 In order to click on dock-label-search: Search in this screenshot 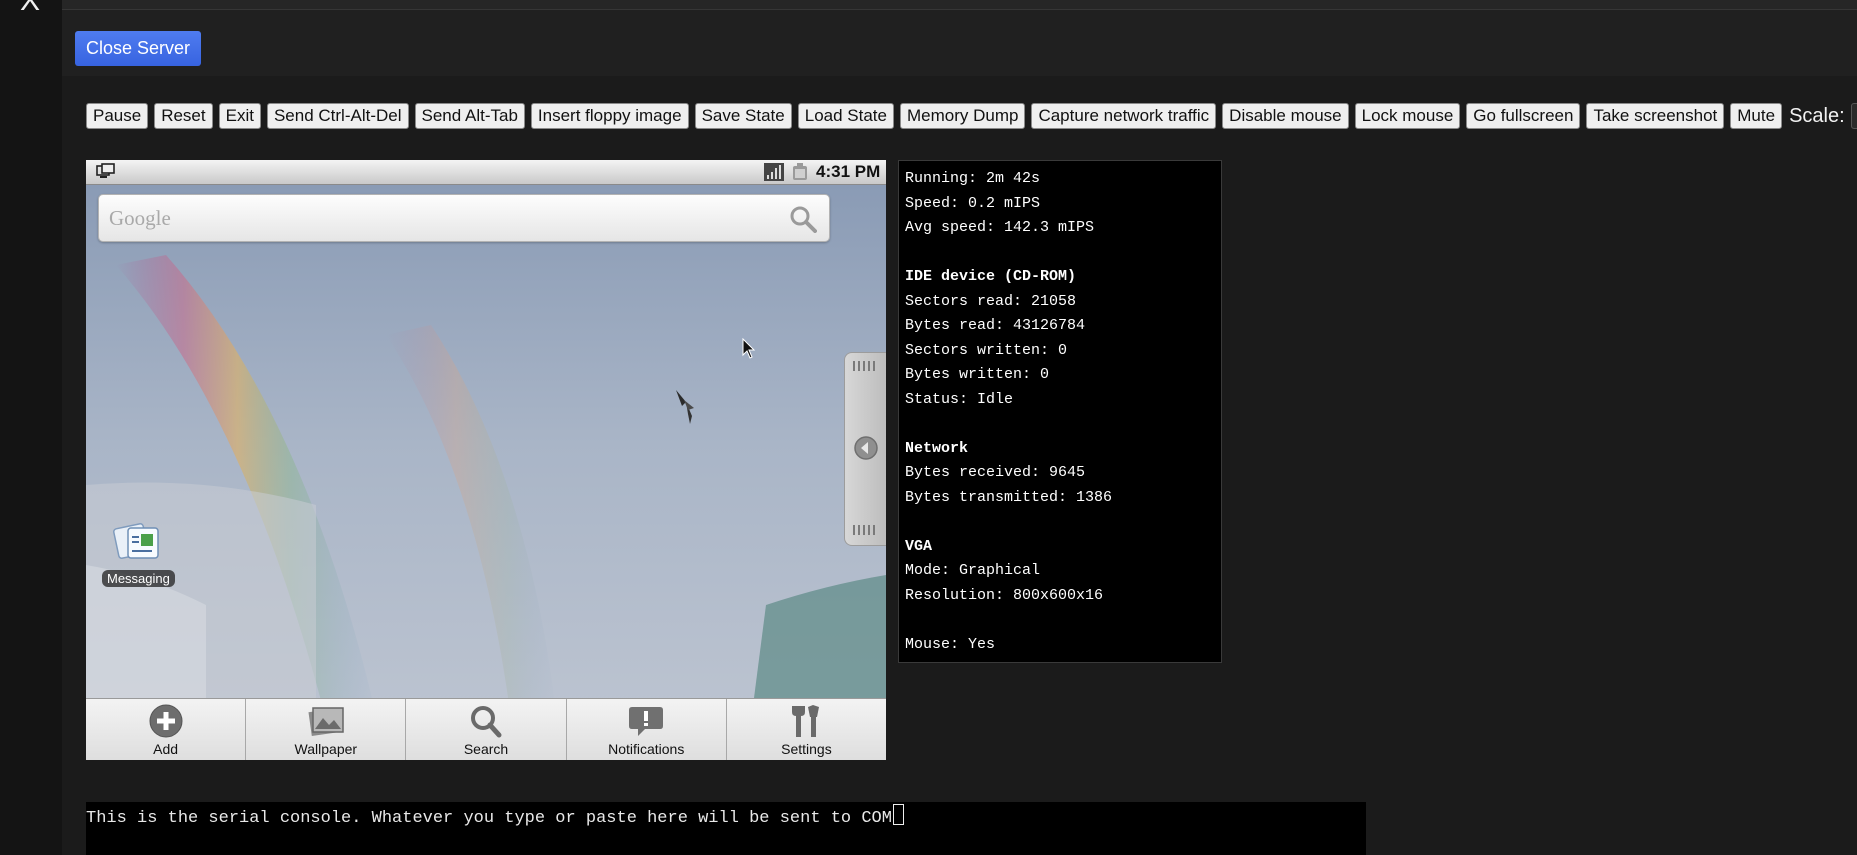, I will do `click(486, 749)`.